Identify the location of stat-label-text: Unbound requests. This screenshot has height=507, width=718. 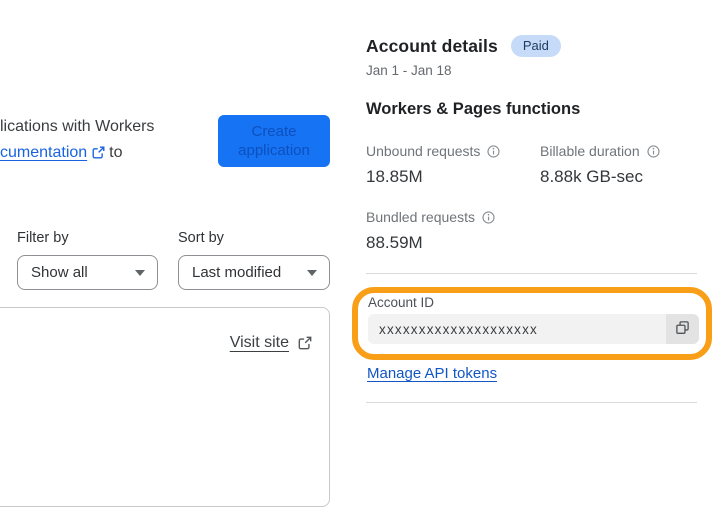
(423, 151).